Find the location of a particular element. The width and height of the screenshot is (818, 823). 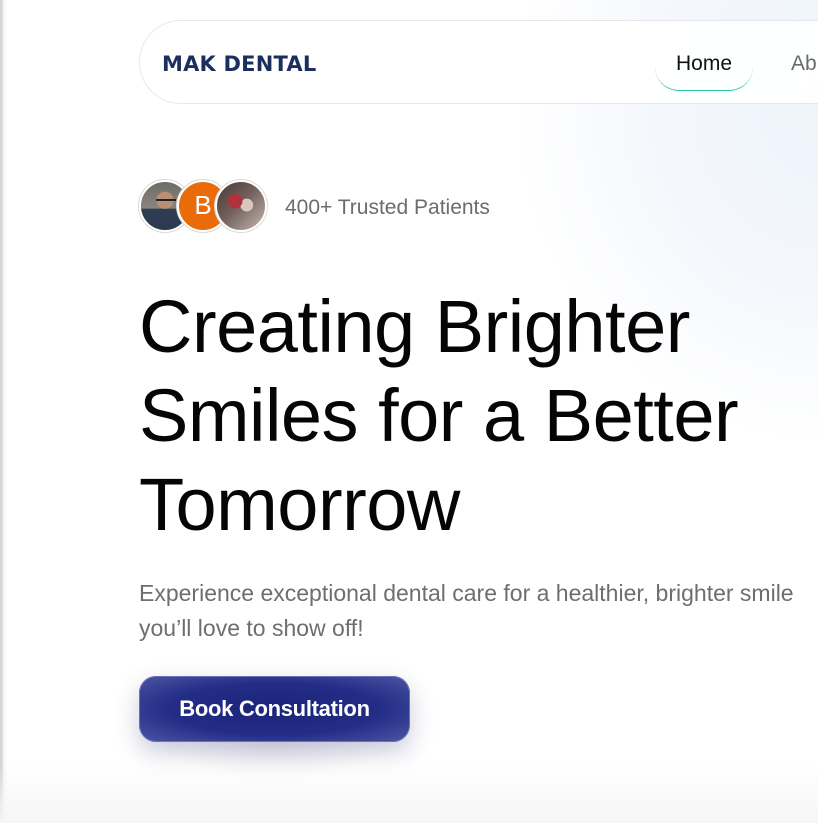

book-consultation-button: Book Consultation is located at coordinates (274, 709).